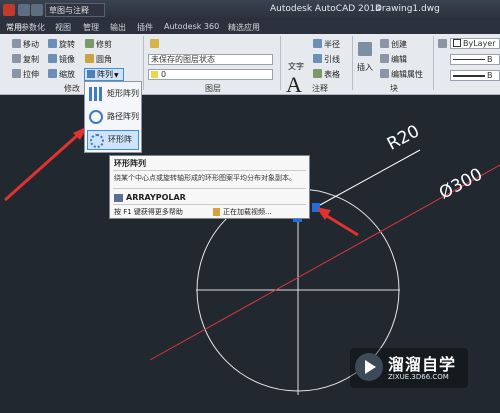 This screenshot has width=500, height=413. What do you see at coordinates (469, 75) in the screenshot?
I see `lineweight-sample` at bounding box center [469, 75].